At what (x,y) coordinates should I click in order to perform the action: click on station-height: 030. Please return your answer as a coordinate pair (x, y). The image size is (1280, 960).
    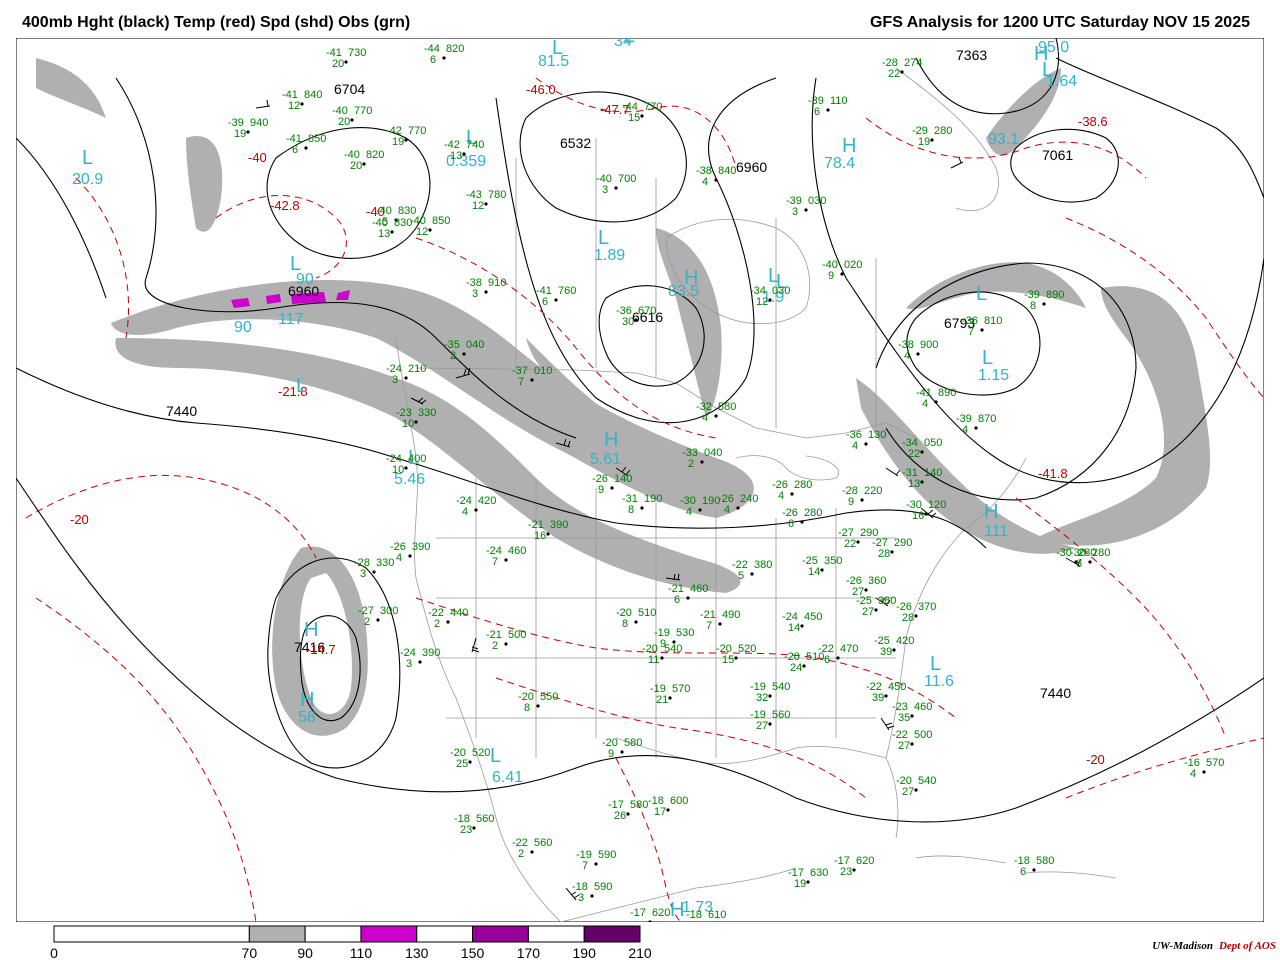
    Looking at the image, I should click on (781, 291).